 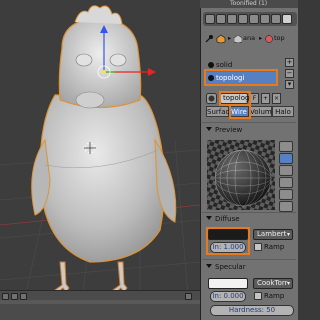 I want to click on data-icon, so click(x=276, y=19).